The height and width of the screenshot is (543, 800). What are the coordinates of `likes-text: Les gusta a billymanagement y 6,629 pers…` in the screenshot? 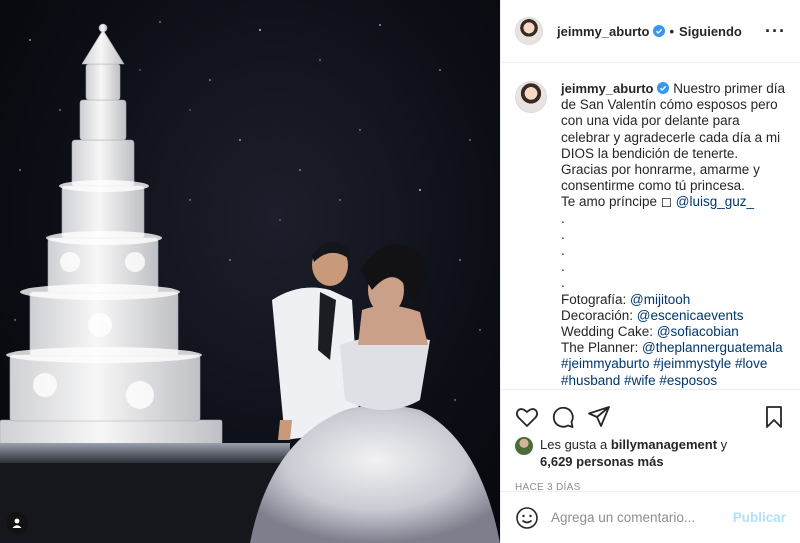 It's located at (633, 453).